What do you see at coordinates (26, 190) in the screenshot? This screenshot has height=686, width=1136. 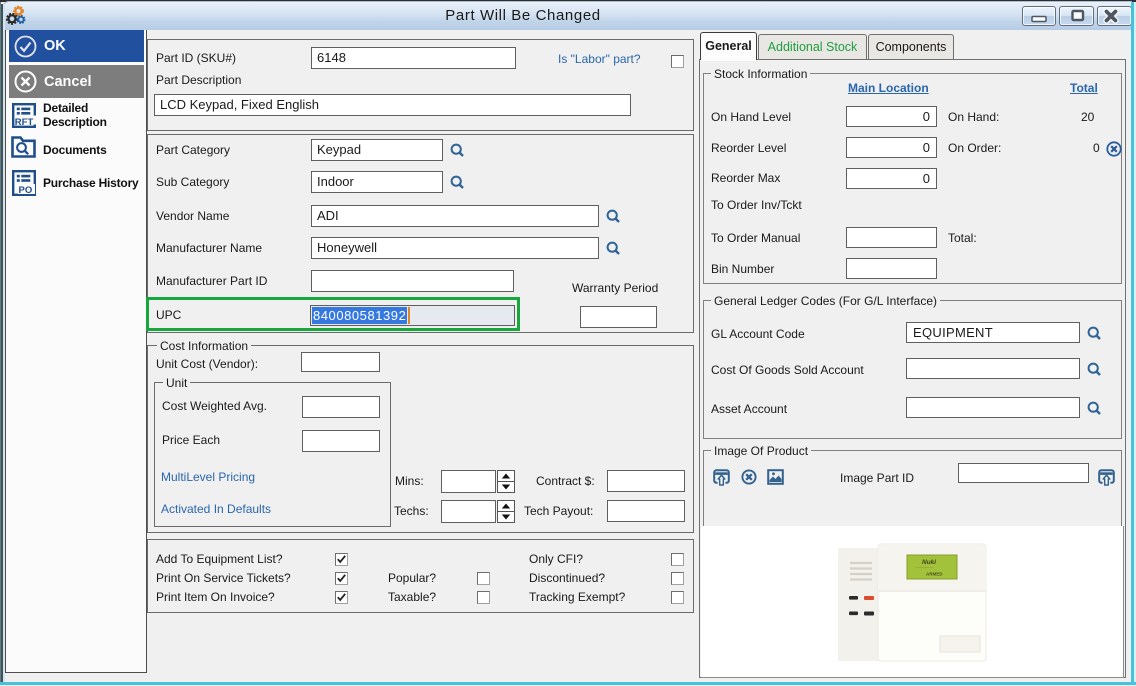 I see `svg-text: PO` at bounding box center [26, 190].